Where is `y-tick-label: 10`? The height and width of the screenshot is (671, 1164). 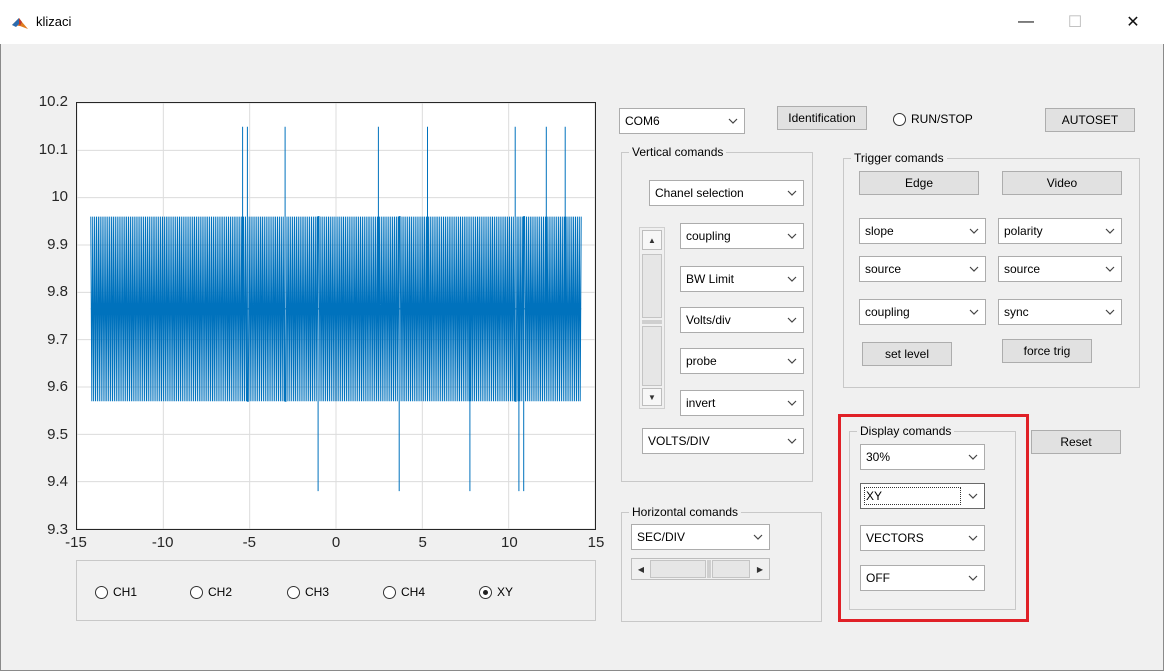 y-tick-label: 10 is located at coordinates (59, 197).